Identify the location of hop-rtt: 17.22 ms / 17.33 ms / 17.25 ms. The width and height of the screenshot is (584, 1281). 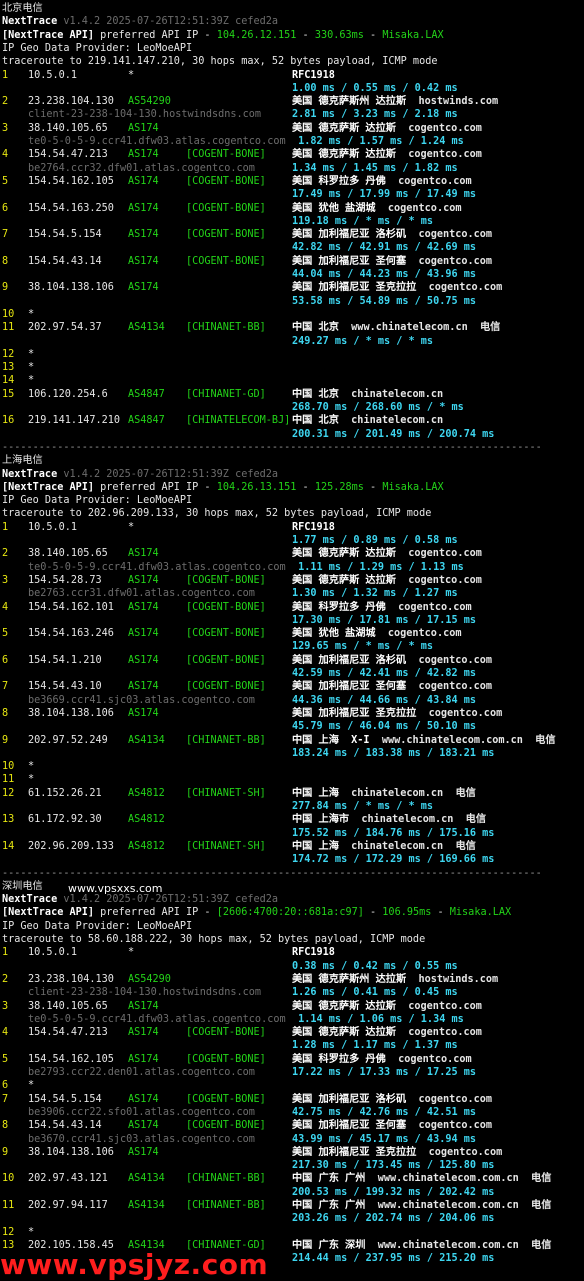
(384, 1072).